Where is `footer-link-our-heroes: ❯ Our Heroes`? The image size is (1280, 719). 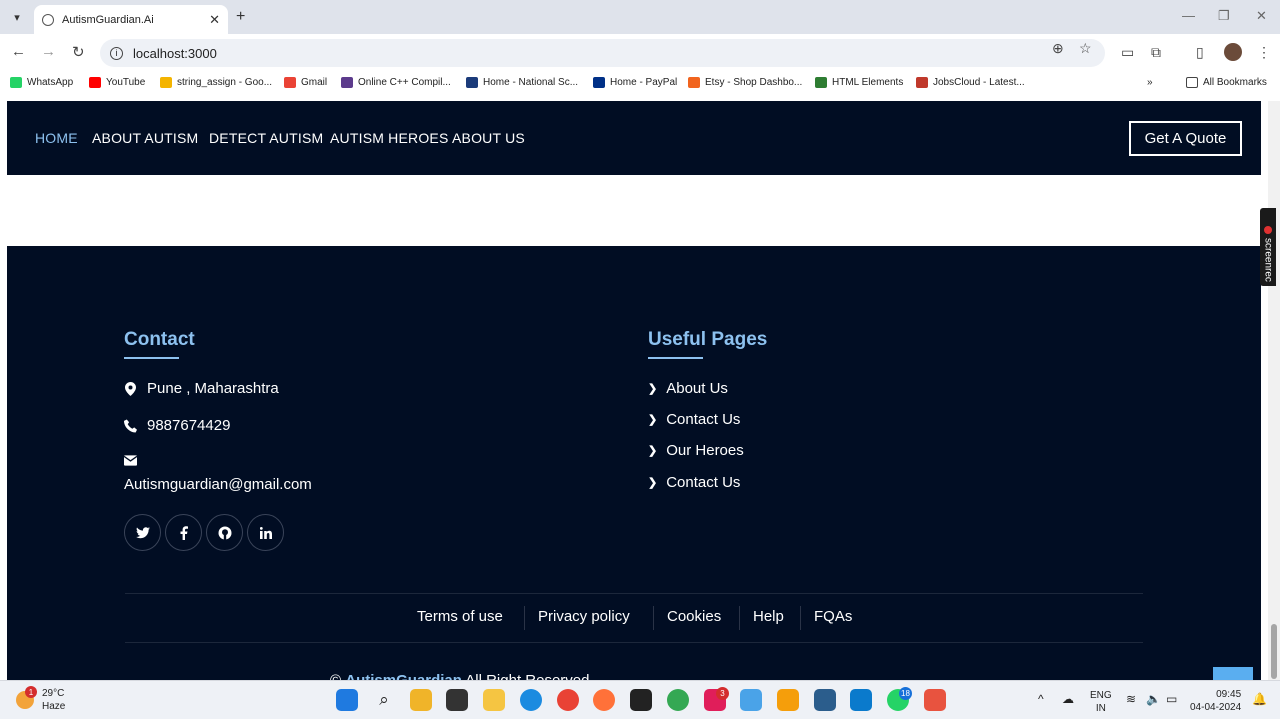
footer-link-our-heroes: ❯ Our Heroes is located at coordinates (696, 450).